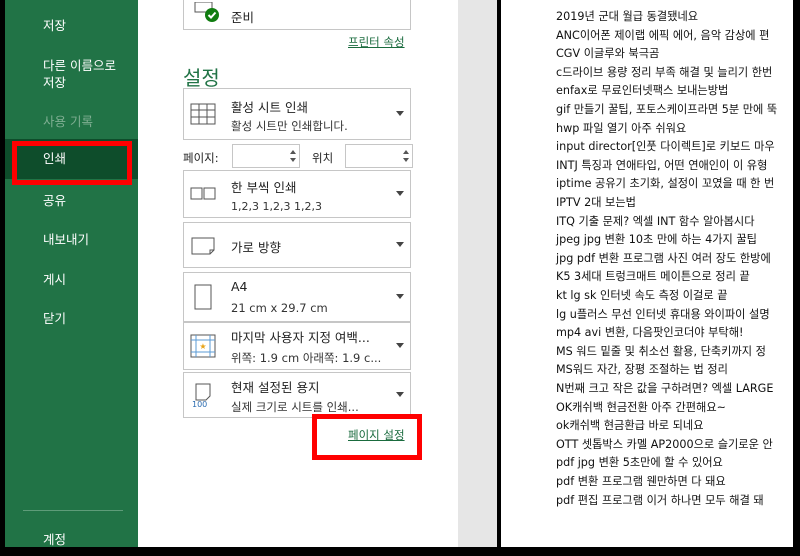  What do you see at coordinates (639, 463) in the screenshot?
I see `preview-line: pdf jpg 변환 5초만에 할 수 있어요` at bounding box center [639, 463].